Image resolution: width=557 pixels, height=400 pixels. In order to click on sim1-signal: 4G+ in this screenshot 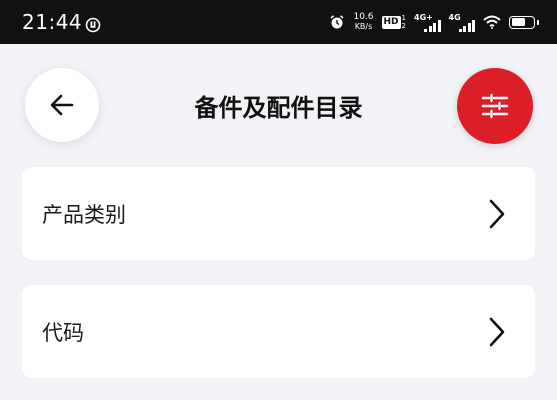, I will do `click(427, 22)`.